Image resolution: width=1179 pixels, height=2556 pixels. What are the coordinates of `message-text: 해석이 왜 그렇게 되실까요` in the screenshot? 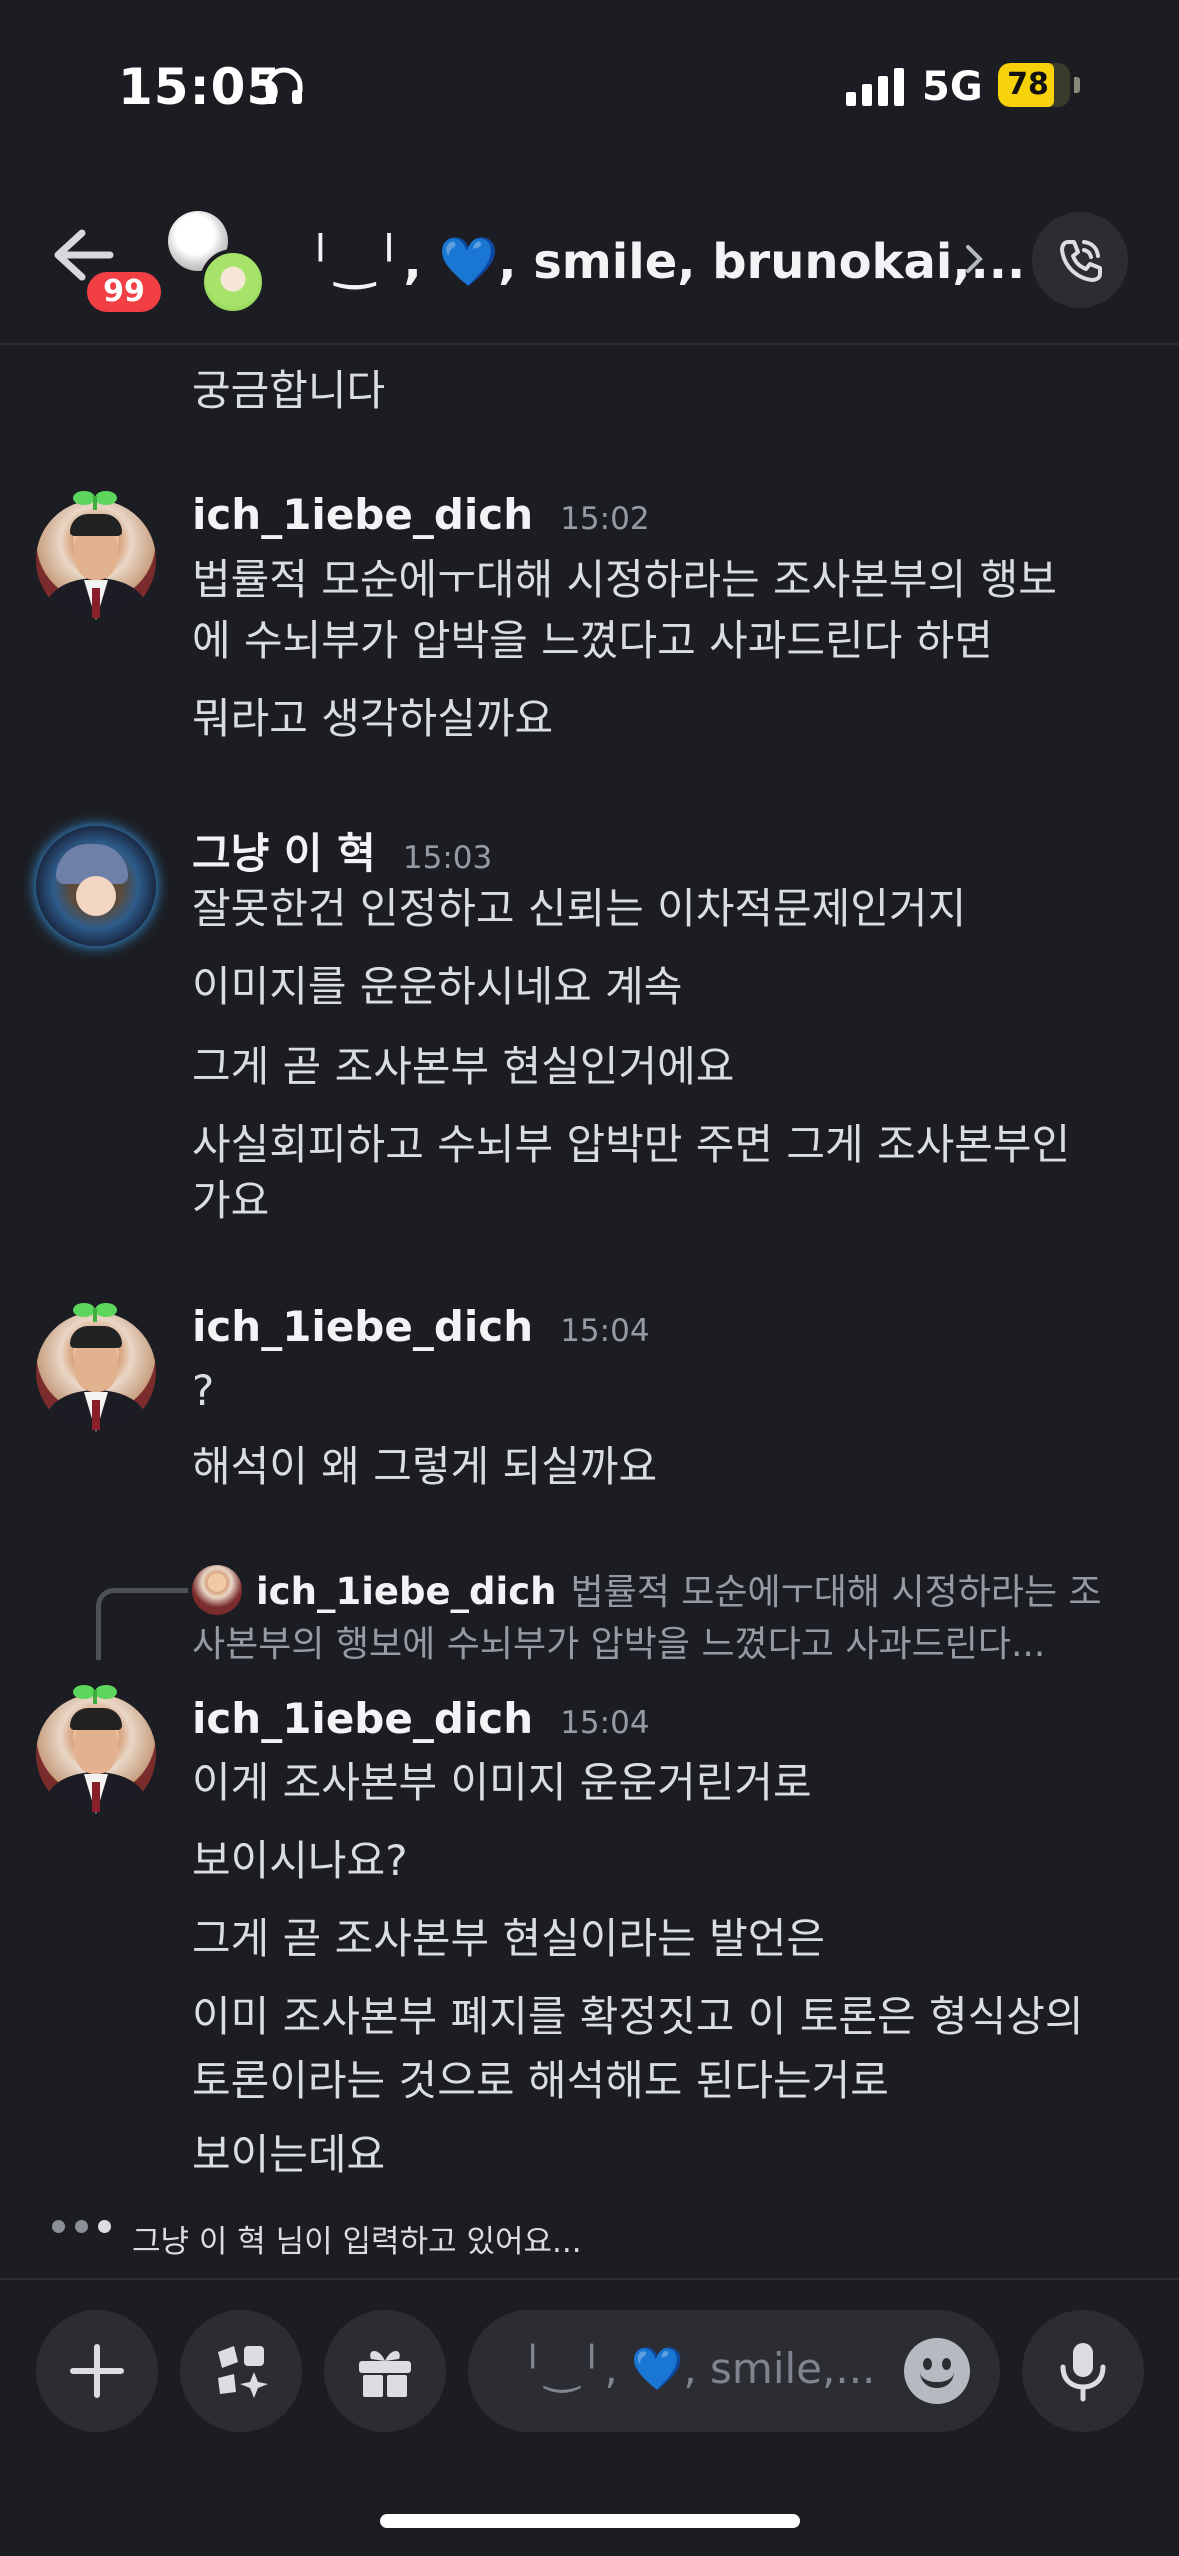 It's located at (425, 1466).